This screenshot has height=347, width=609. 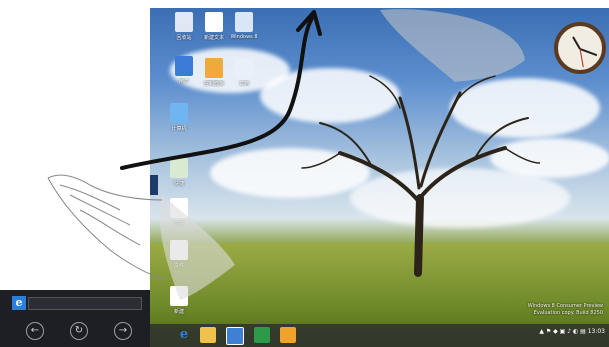 I want to click on forward-arrow-icon: →, so click(x=123, y=330).